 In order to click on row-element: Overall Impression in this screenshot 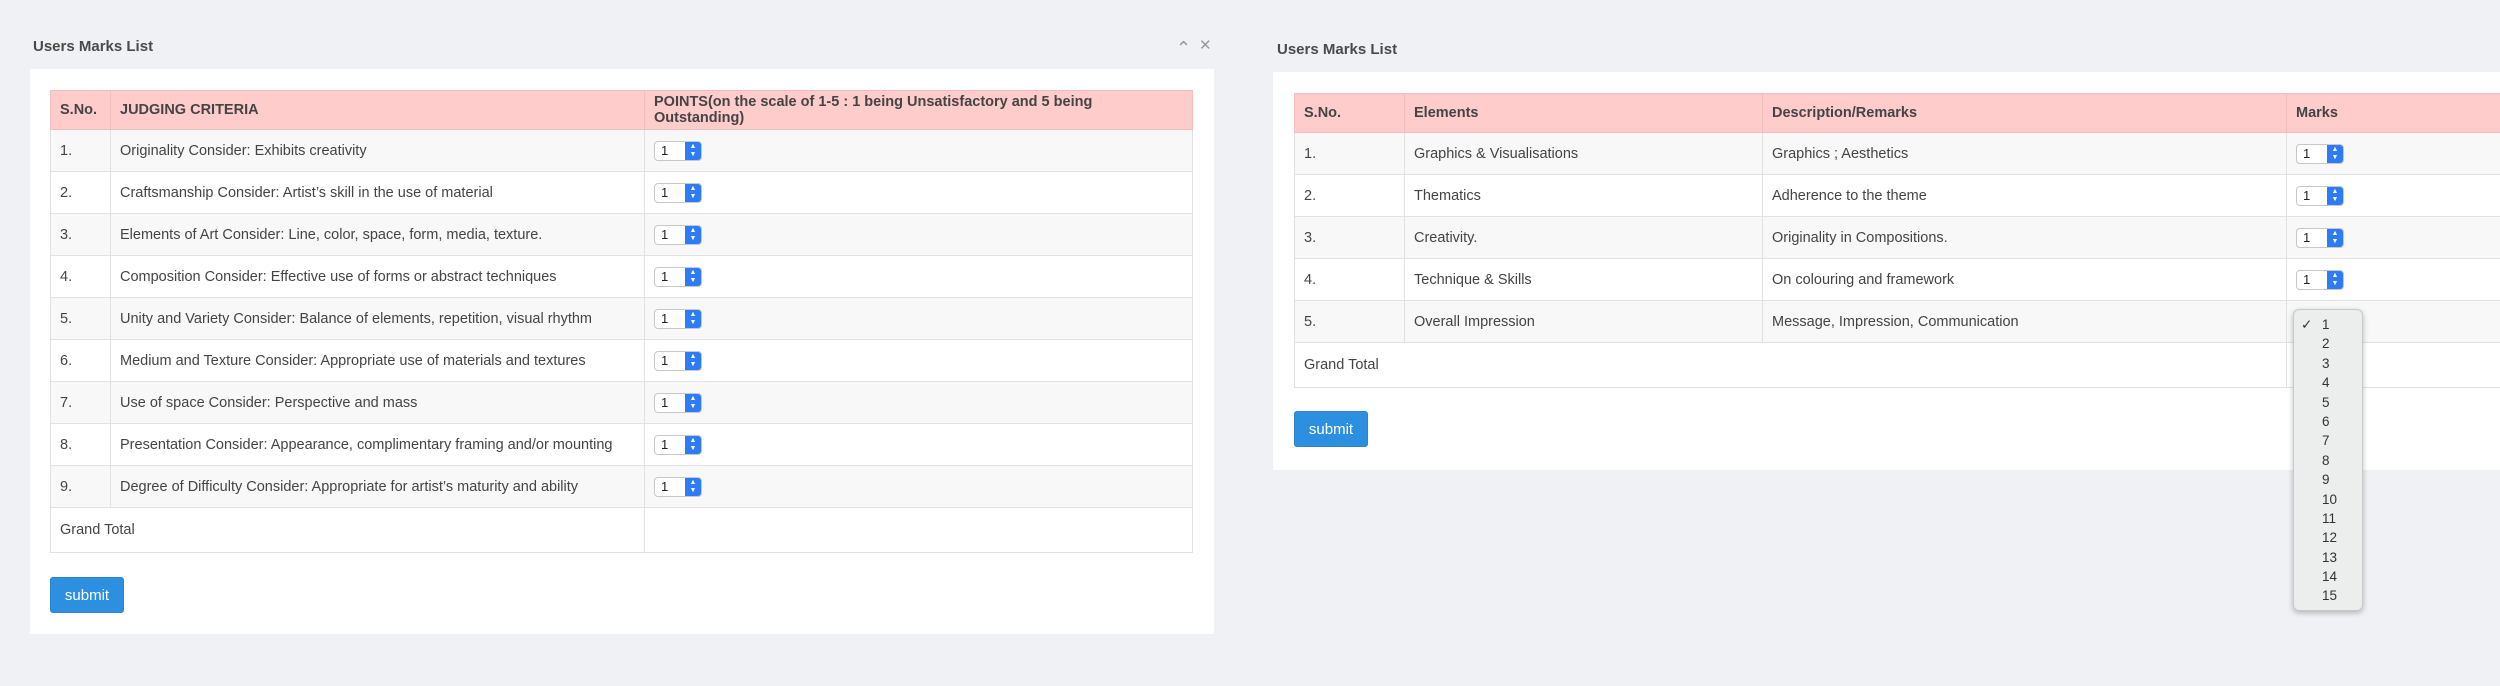, I will do `click(1583, 321)`.